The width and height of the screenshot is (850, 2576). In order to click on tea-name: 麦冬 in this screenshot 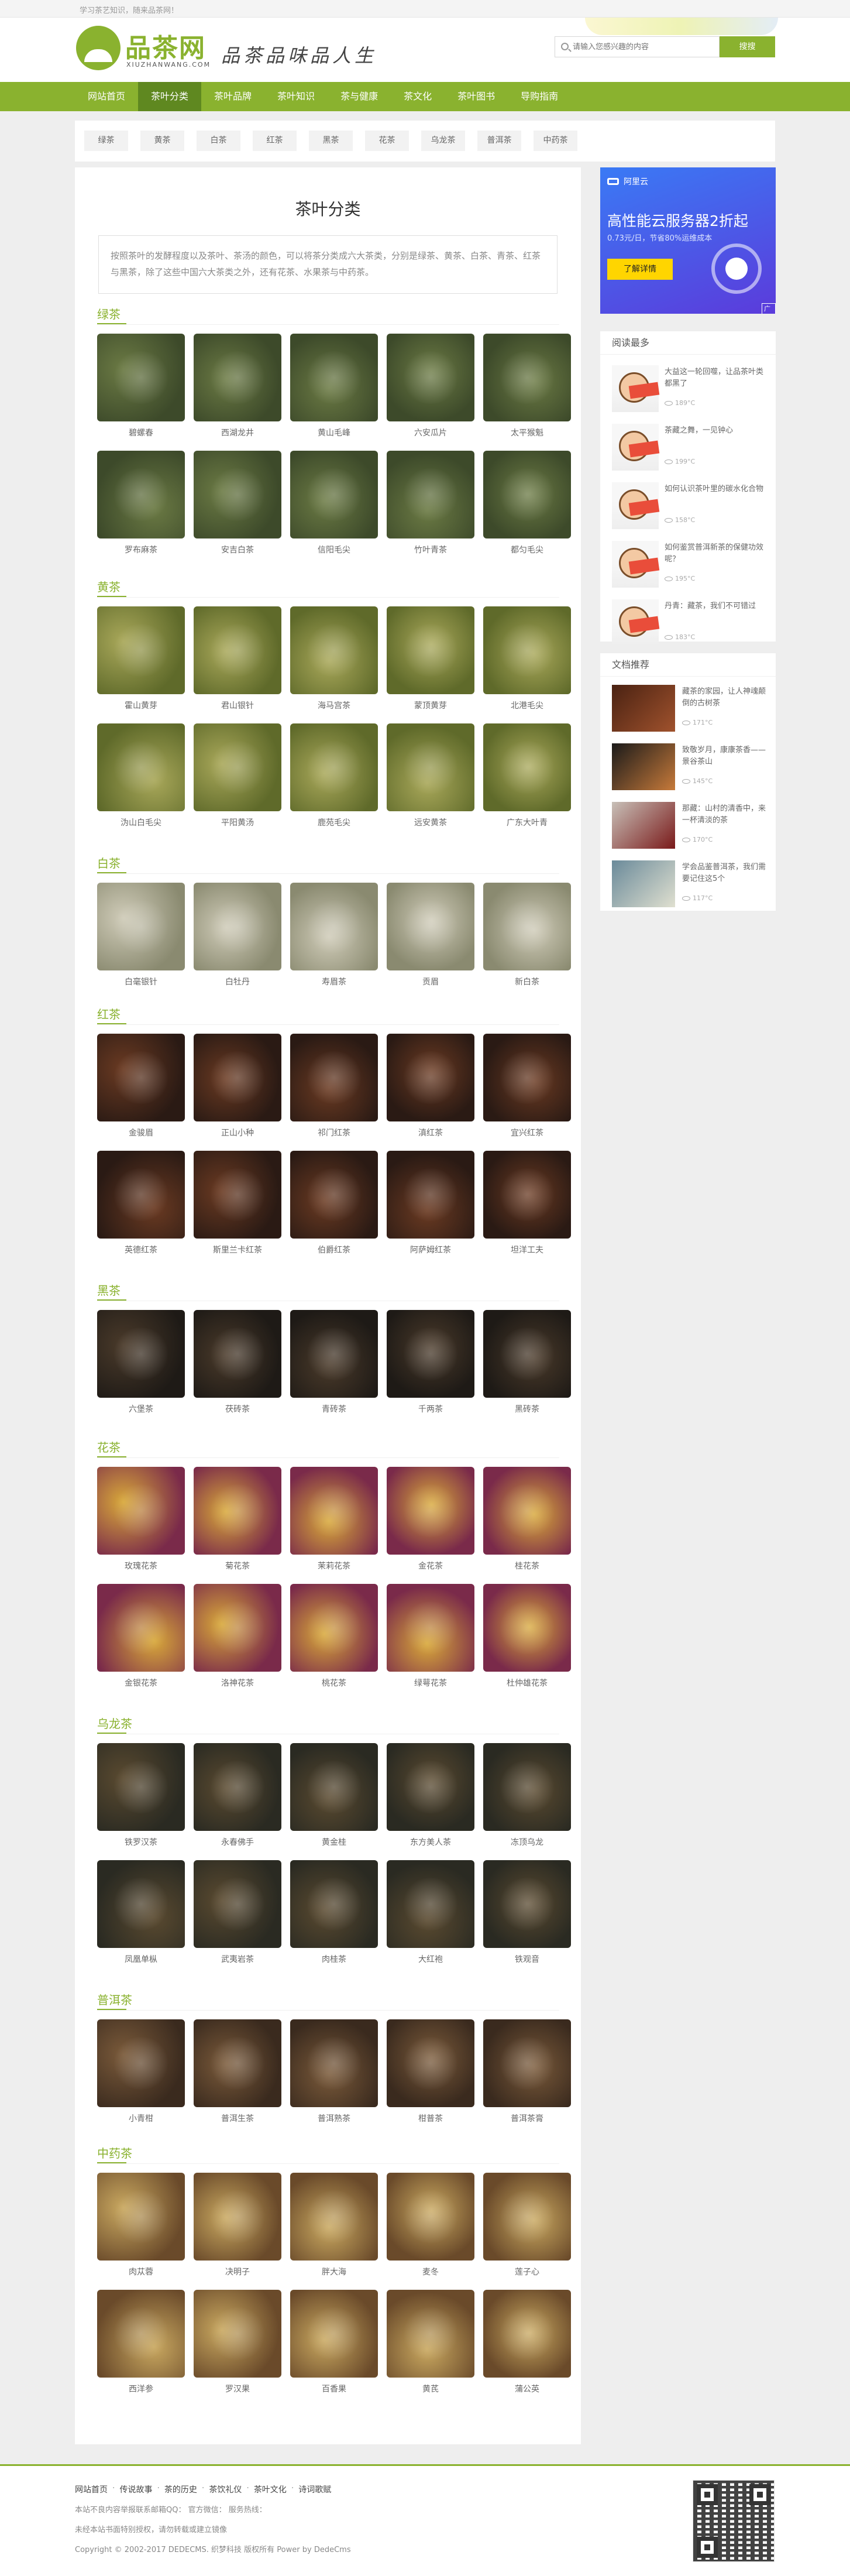, I will do `click(430, 2275)`.